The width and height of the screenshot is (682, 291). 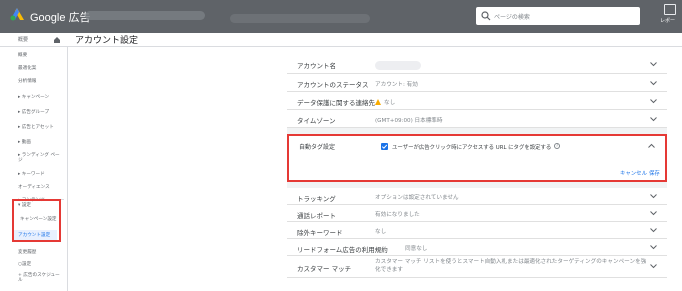 I want to click on row-label: トラッキング, so click(x=316, y=199).